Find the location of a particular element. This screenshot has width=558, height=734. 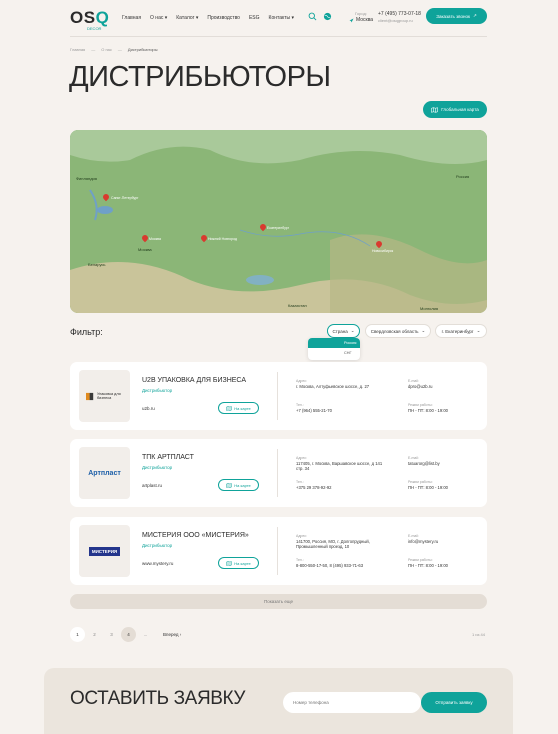

nav-item-catalog: Каталог ▾ is located at coordinates (187, 18).